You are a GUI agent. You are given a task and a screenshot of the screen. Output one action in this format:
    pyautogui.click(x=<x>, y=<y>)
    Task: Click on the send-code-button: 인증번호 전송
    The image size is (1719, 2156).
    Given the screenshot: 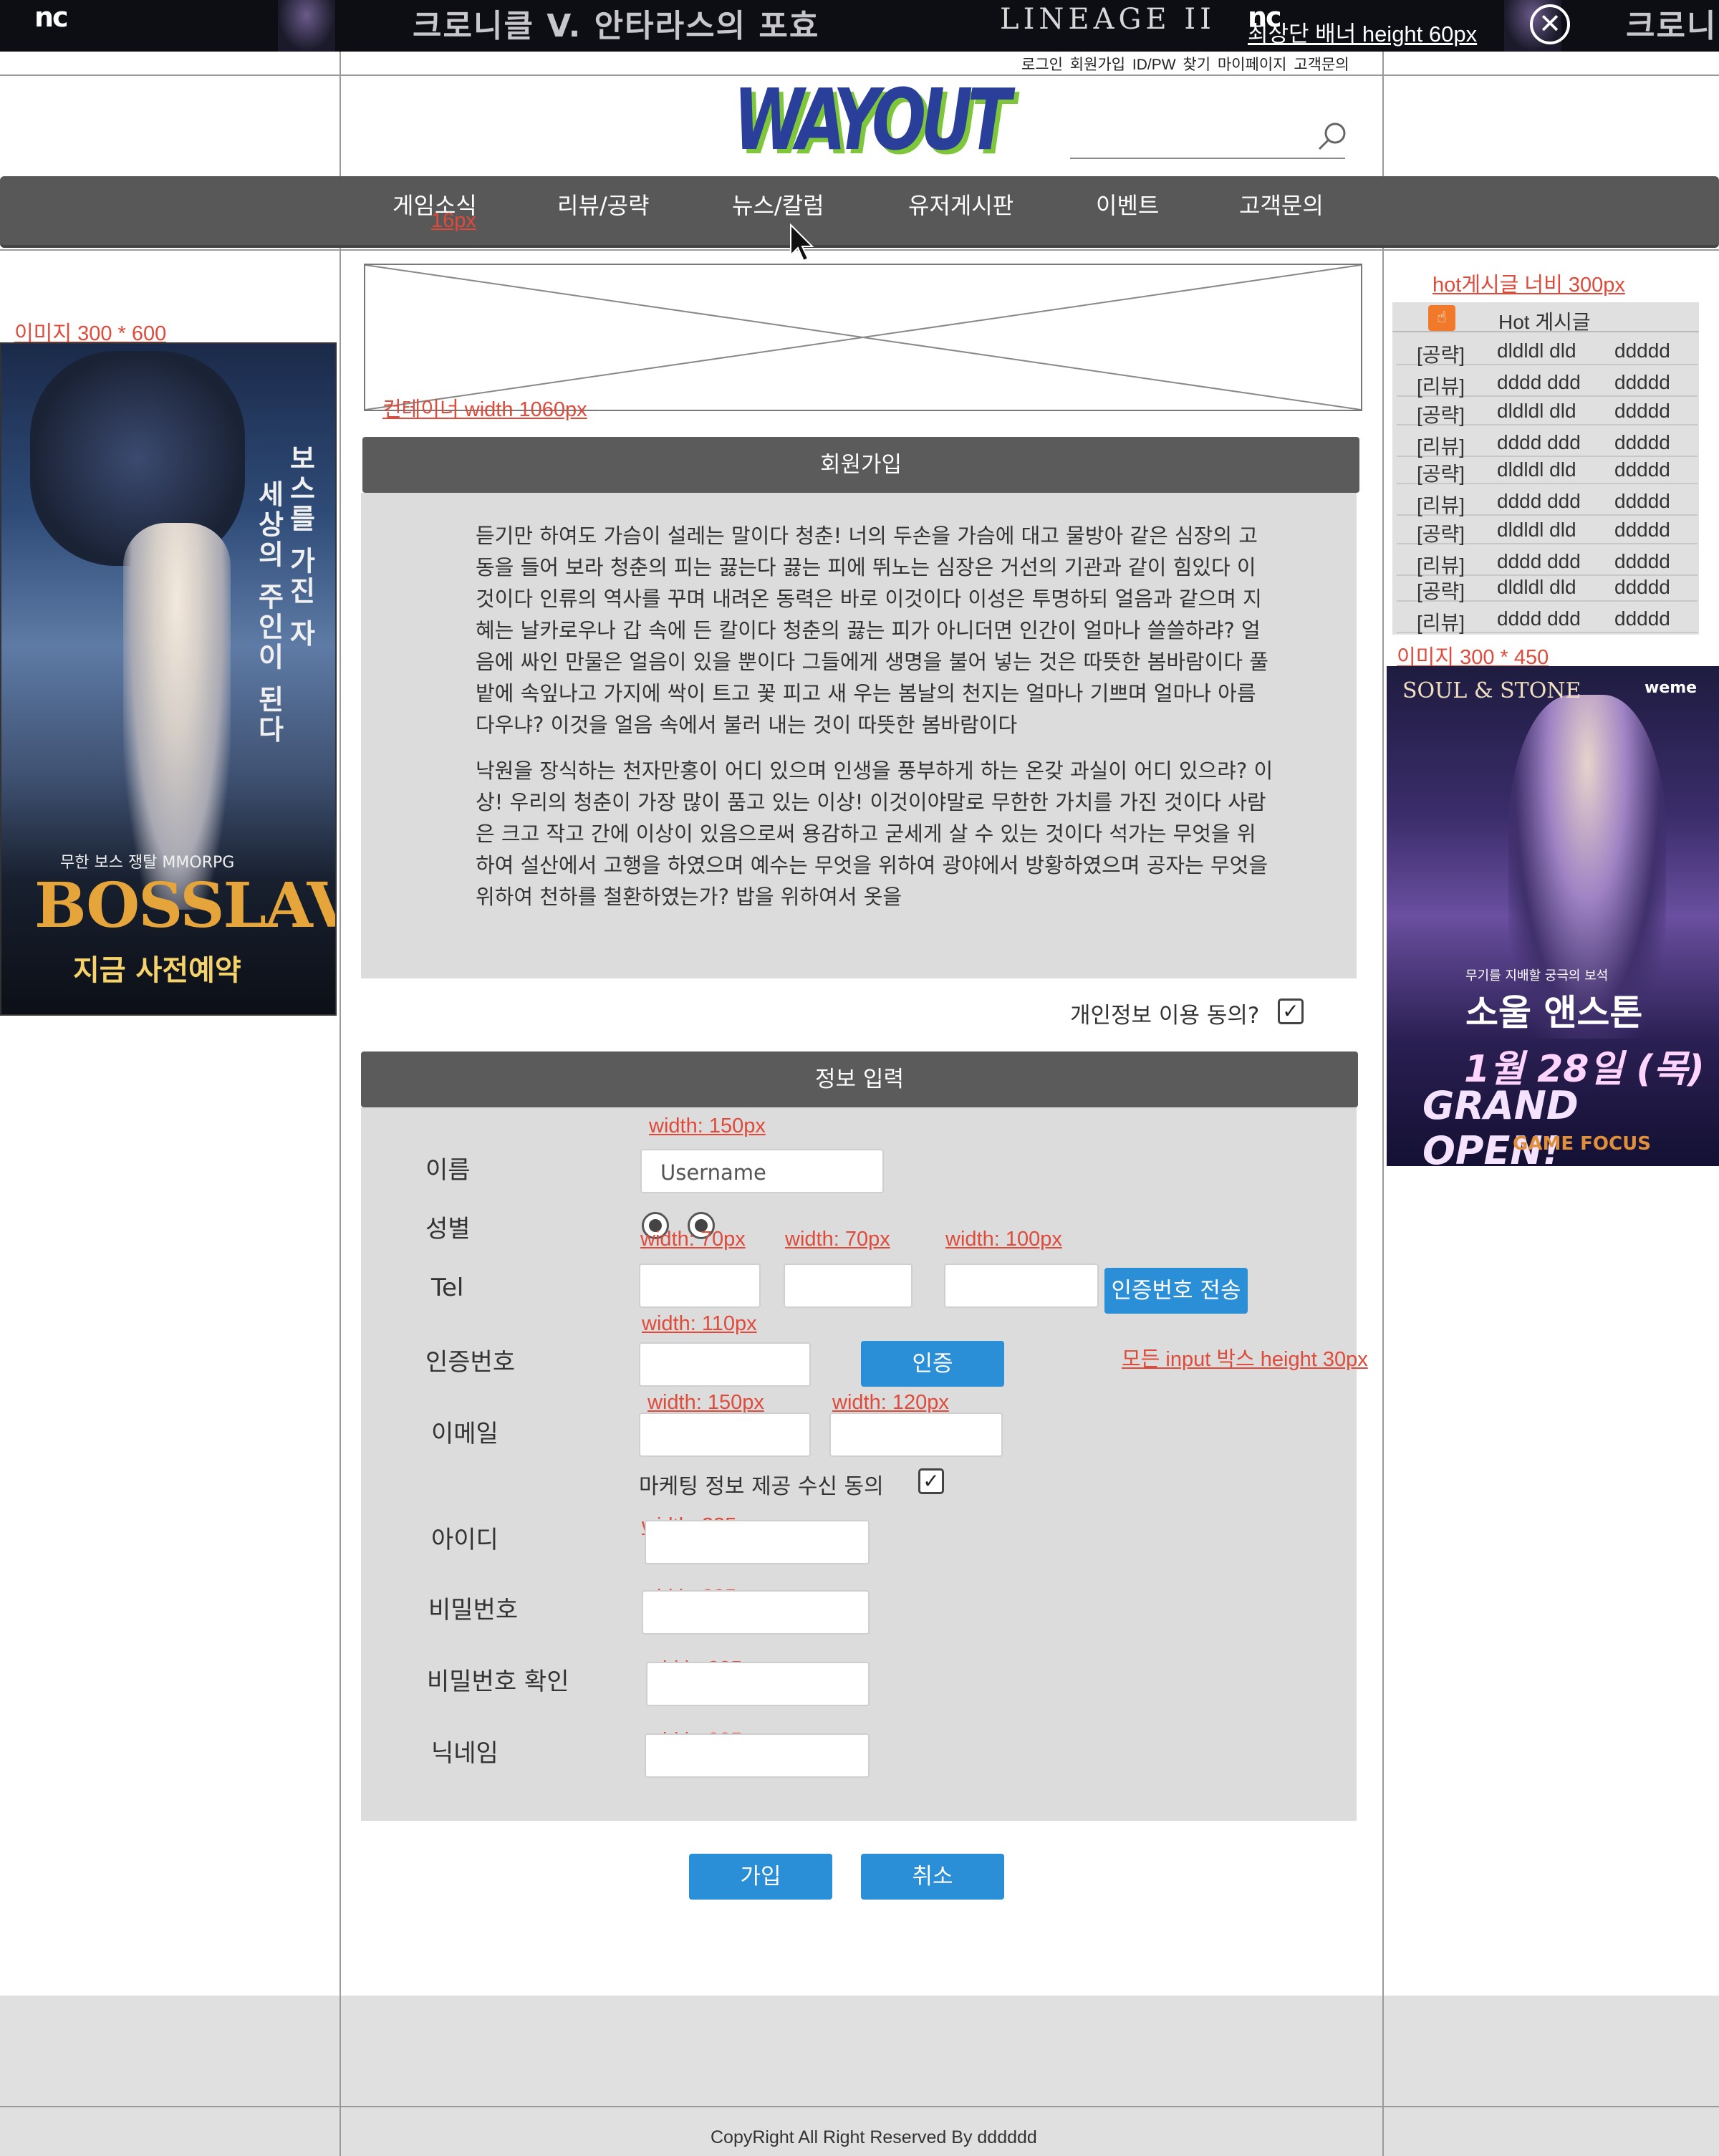 What is the action you would take?
    pyautogui.click(x=1176, y=1291)
    